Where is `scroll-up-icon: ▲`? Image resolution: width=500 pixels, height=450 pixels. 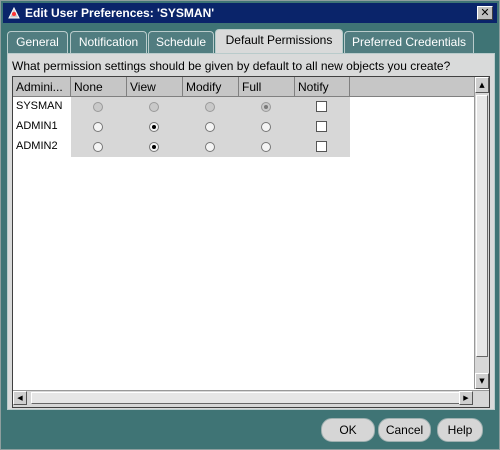 scroll-up-icon: ▲ is located at coordinates (482, 85).